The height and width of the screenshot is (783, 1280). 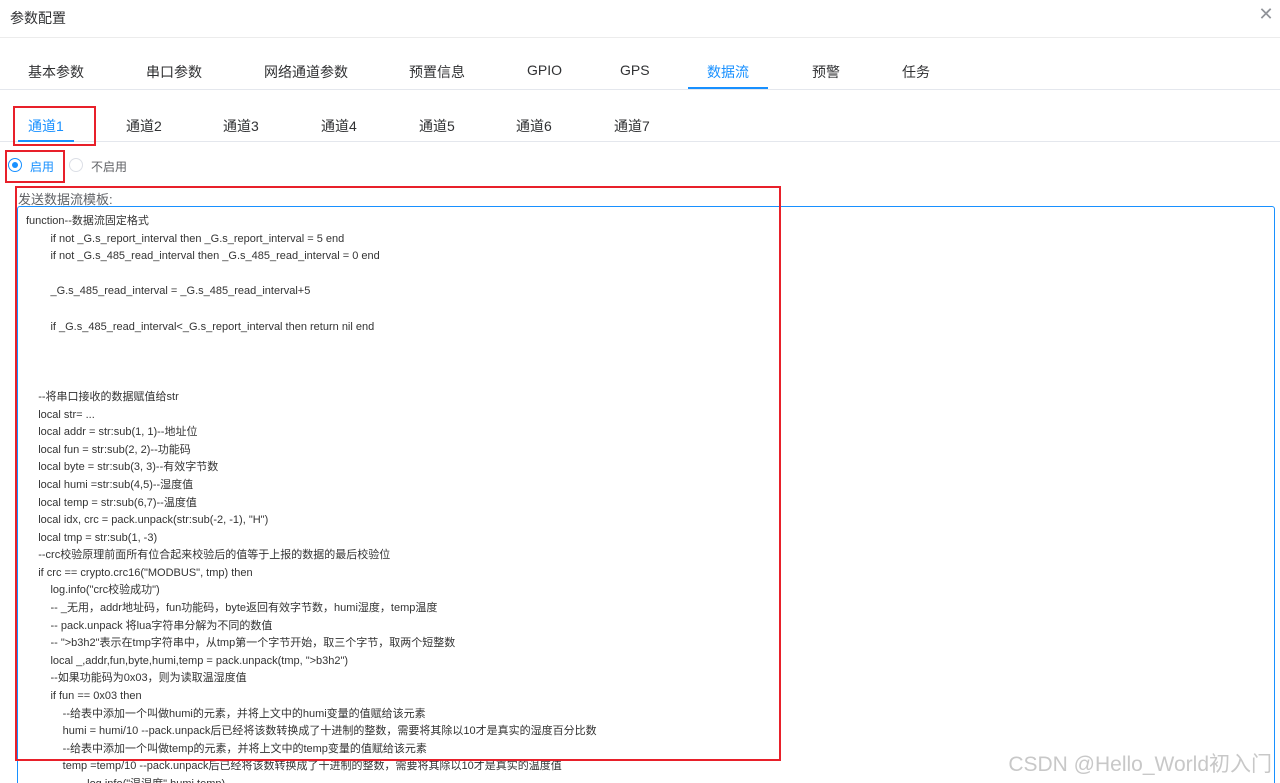 I want to click on radio-disable-label: 不启用, so click(x=109, y=166).